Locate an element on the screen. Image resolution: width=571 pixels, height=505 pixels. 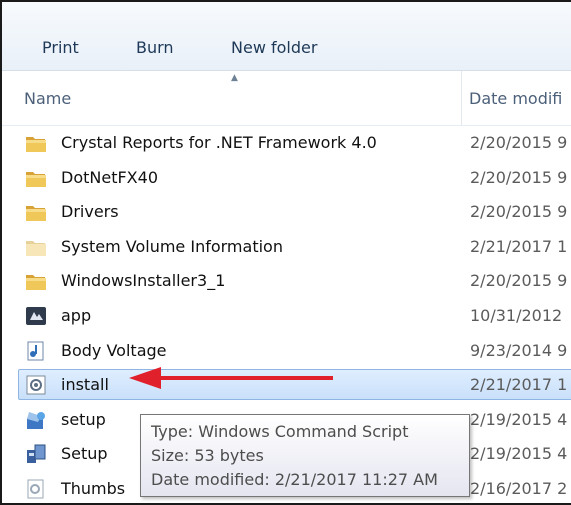
tooltip-date-modified: Date modified: 2/21/2017 11:27 AM is located at coordinates (294, 479).